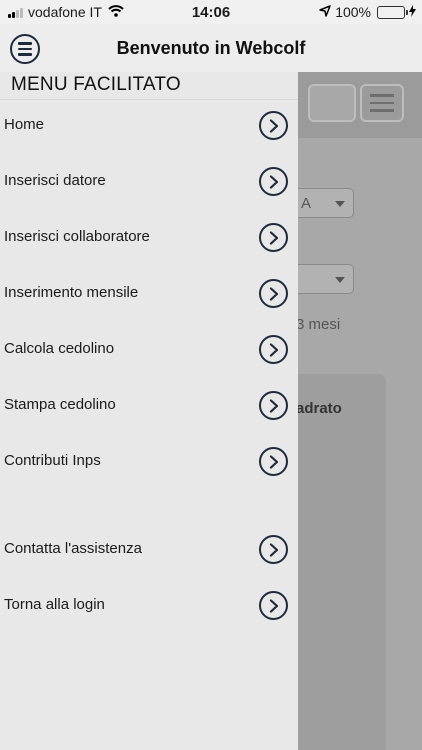  I want to click on menu-item-label: Inserimento mensile, so click(71, 292).